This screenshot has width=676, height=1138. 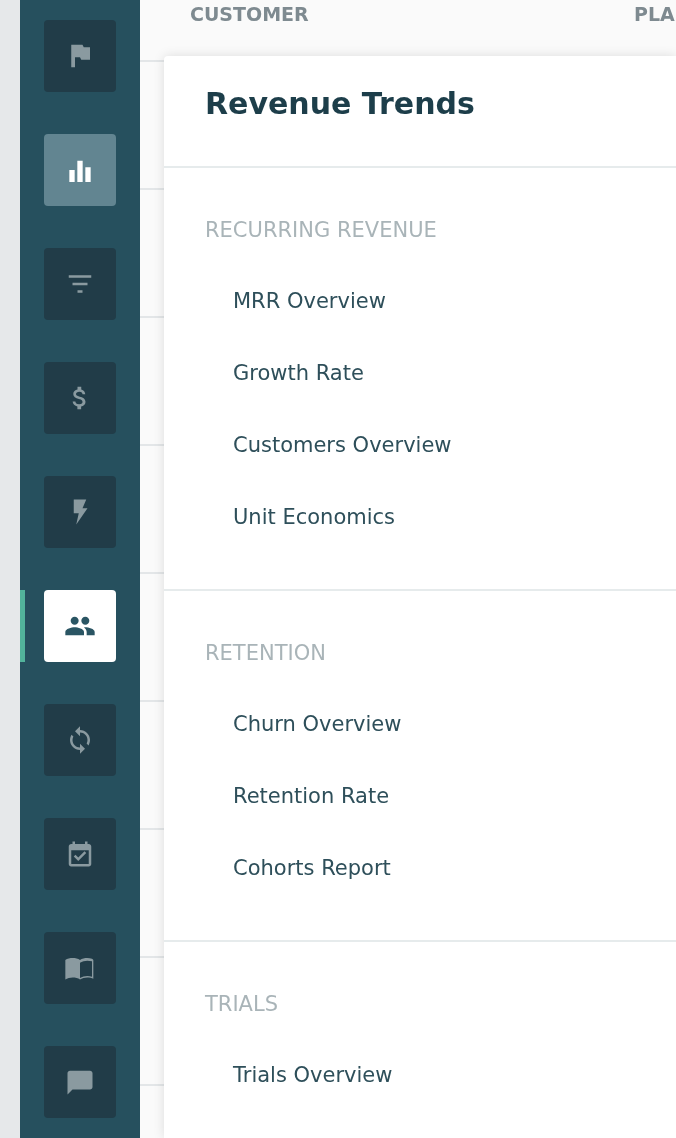 I want to click on menu-link: Customers Overview, so click(x=420, y=445).